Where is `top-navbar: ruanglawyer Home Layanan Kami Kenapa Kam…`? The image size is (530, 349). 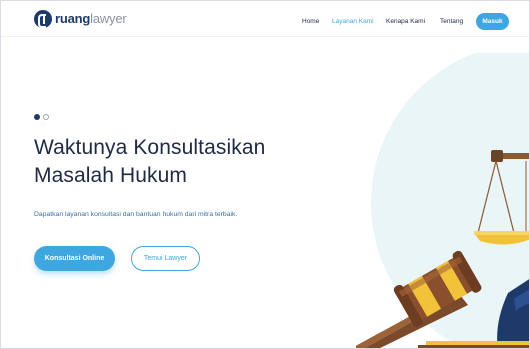
top-navbar: ruanglawyer Home Layanan Kami Kenapa Kam… is located at coordinates (265, 19).